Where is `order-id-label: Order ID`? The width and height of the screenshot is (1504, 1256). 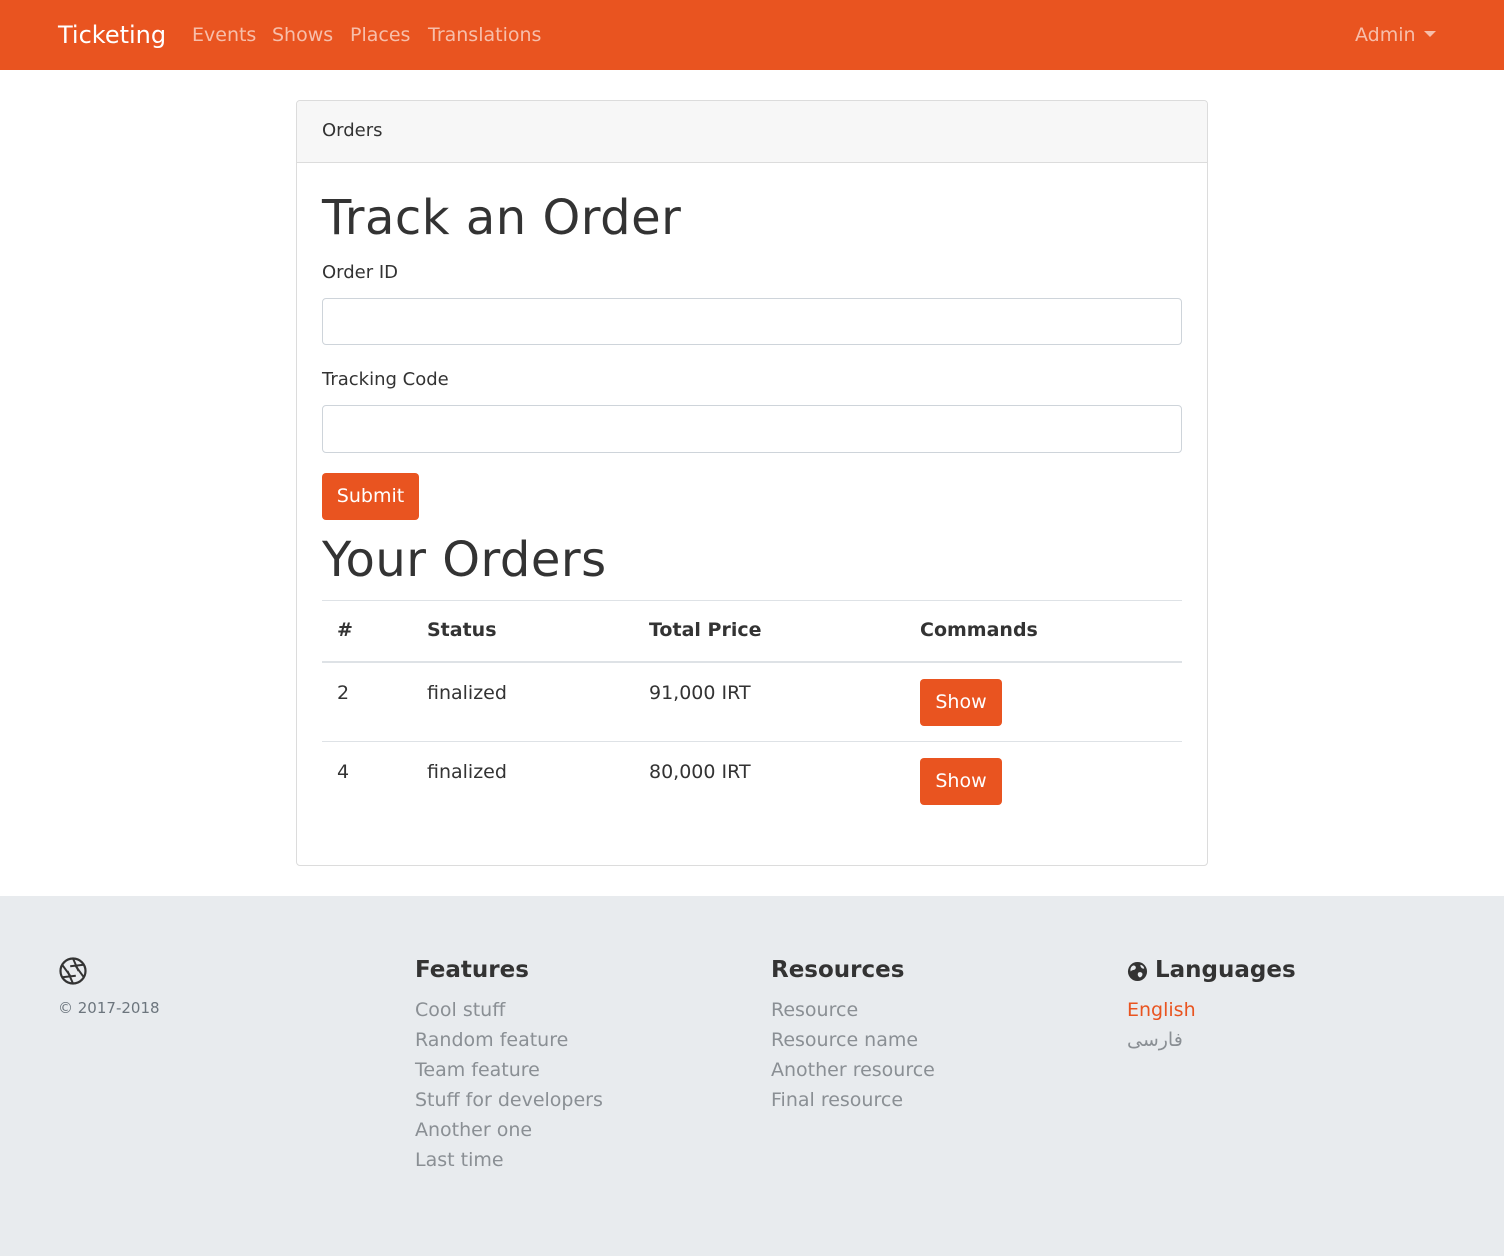 order-id-label: Order ID is located at coordinates (360, 272).